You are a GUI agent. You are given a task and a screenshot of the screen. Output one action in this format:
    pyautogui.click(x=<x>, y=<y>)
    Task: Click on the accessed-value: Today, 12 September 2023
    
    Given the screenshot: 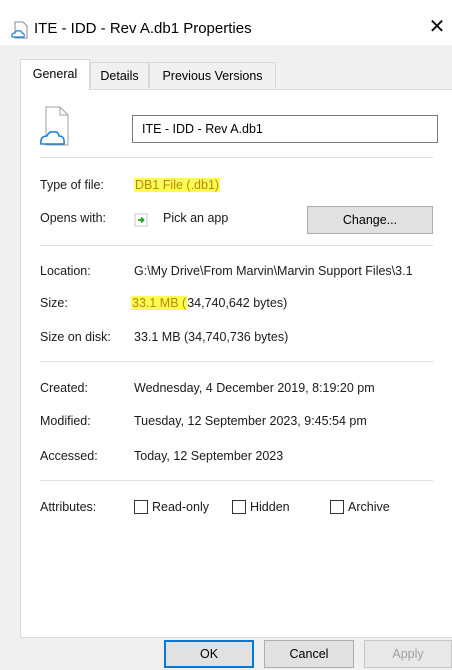 What is the action you would take?
    pyautogui.click(x=209, y=456)
    